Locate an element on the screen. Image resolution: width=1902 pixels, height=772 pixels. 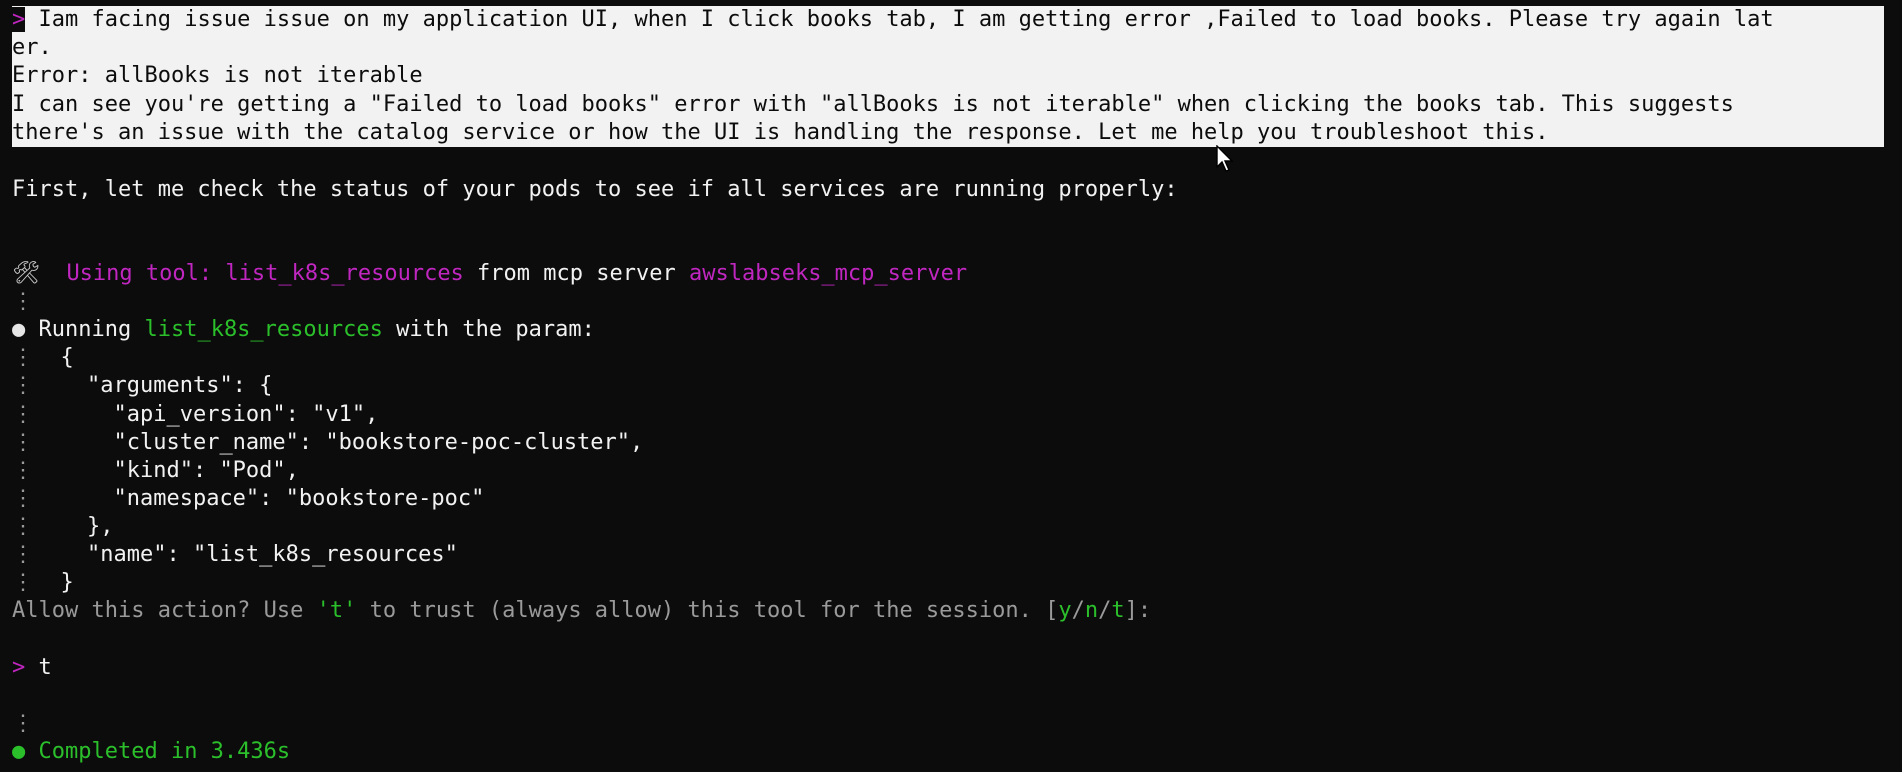
user-reply: t is located at coordinates (45, 667).